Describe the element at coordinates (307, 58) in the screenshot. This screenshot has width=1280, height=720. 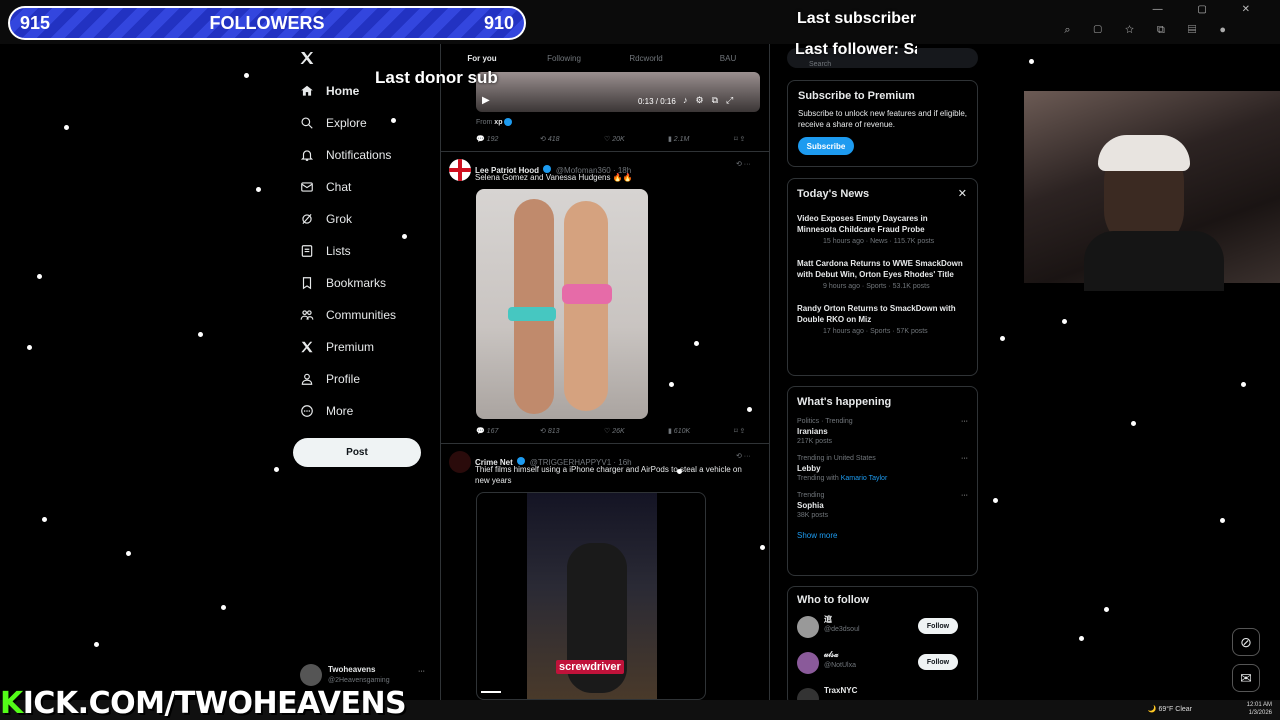
I see `x-logo-icon` at that location.